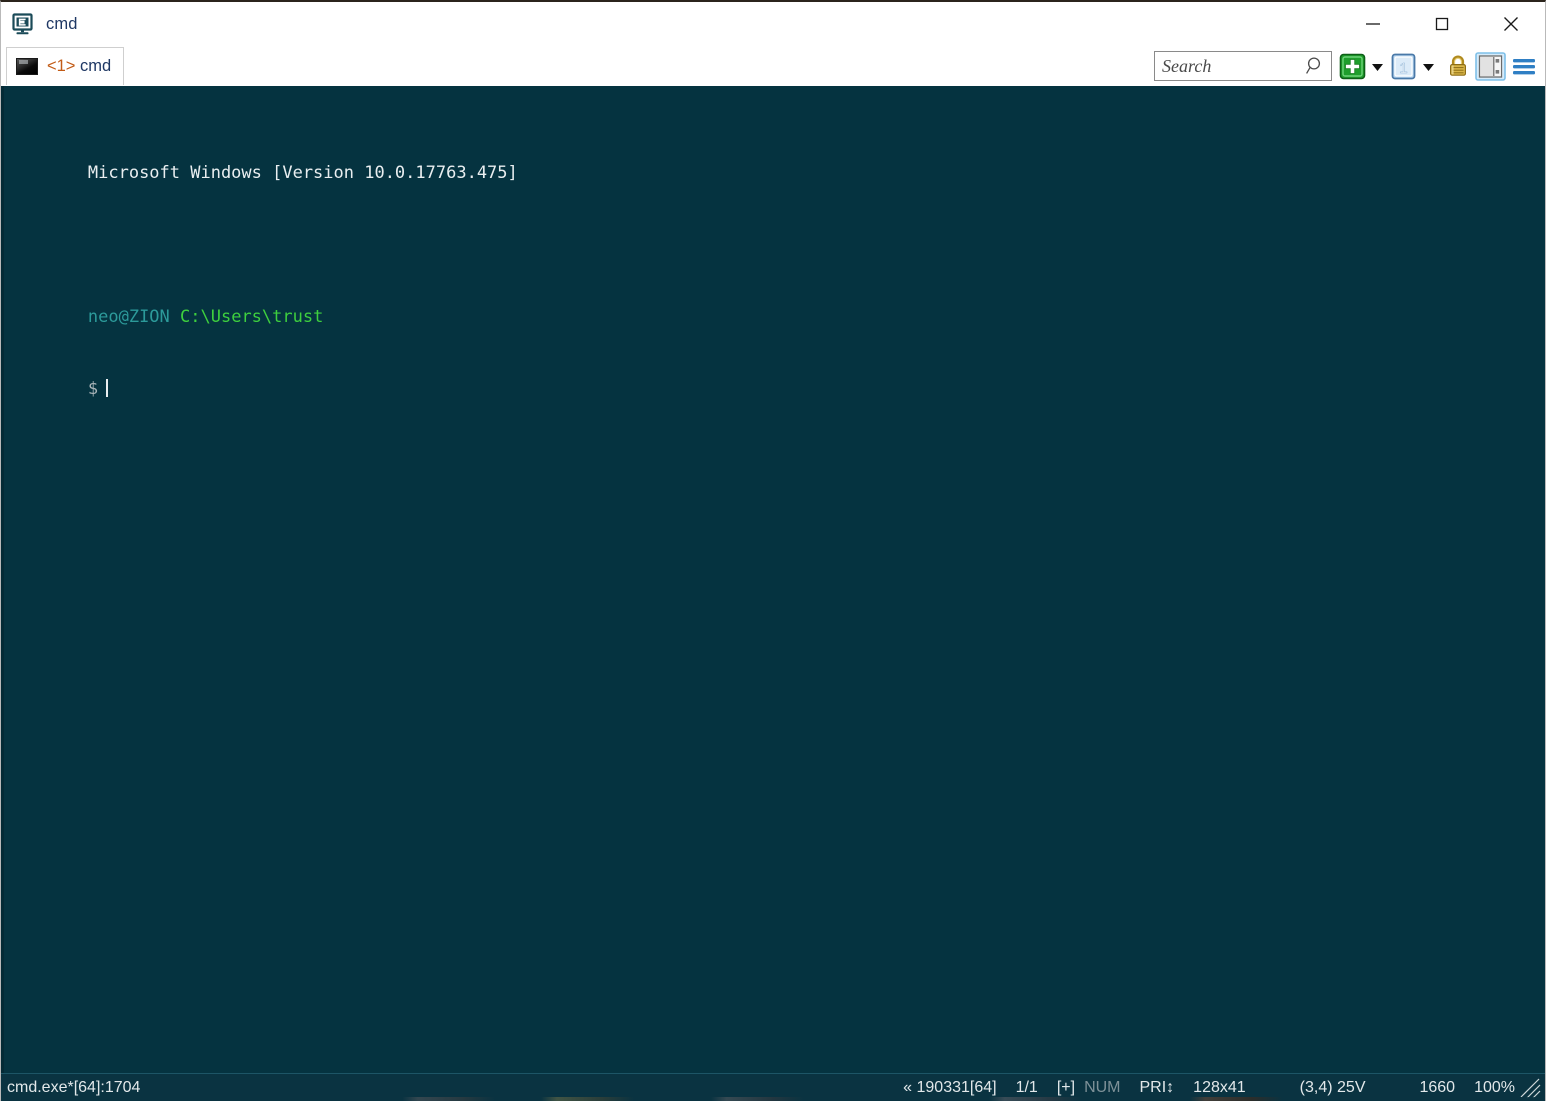 This screenshot has width=1546, height=1101. I want to click on search-box, so click(1243, 66).